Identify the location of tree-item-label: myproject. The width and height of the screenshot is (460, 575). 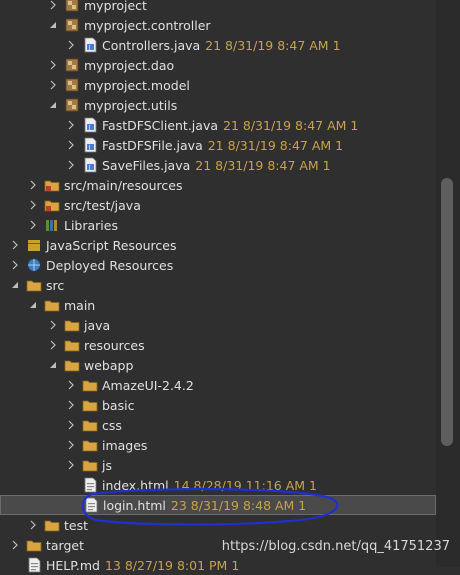
(115, 6).